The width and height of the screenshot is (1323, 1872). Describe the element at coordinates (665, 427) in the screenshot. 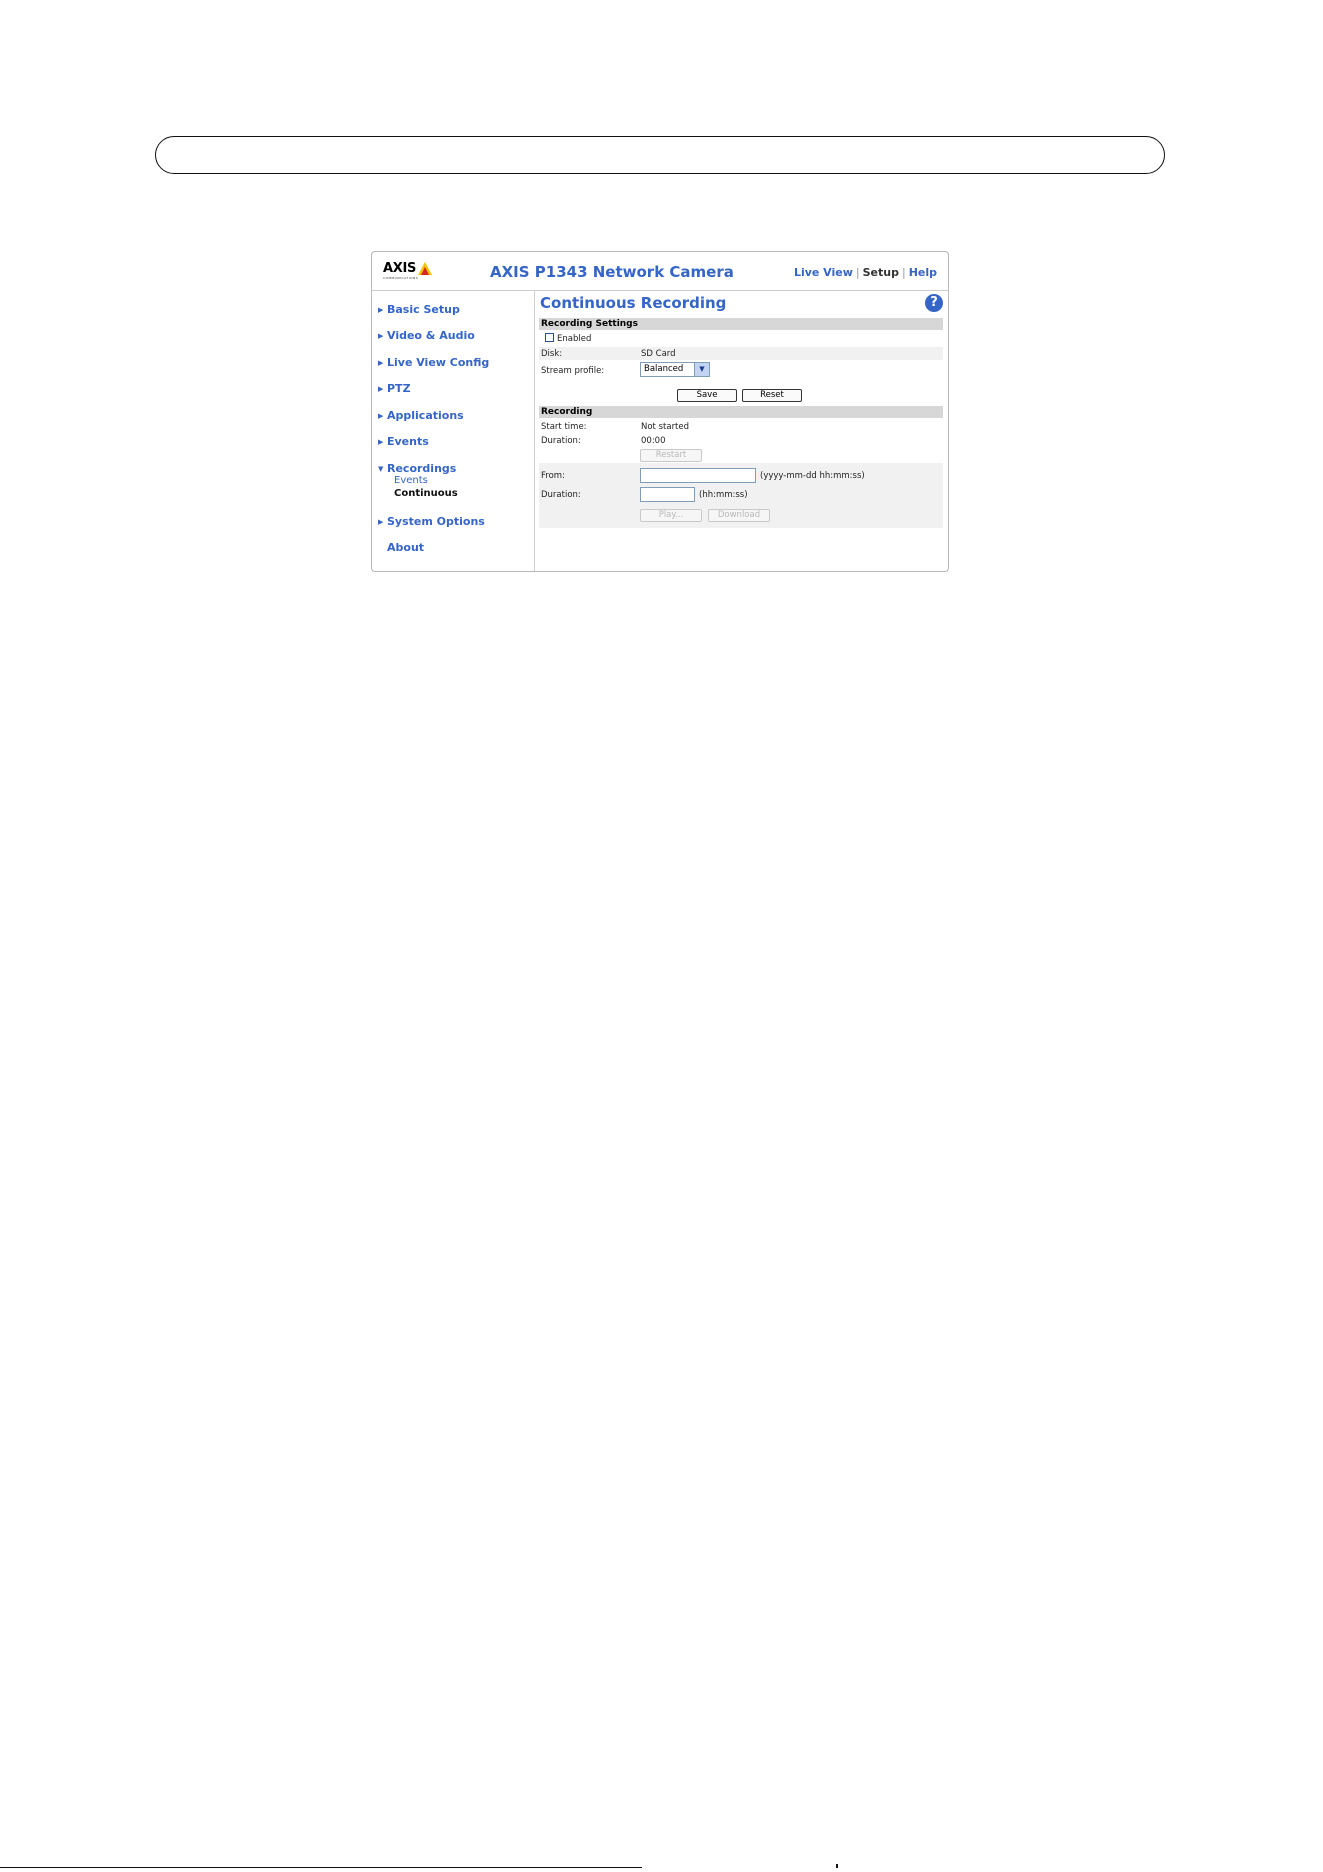

I see `start-time-value: Not started` at that location.